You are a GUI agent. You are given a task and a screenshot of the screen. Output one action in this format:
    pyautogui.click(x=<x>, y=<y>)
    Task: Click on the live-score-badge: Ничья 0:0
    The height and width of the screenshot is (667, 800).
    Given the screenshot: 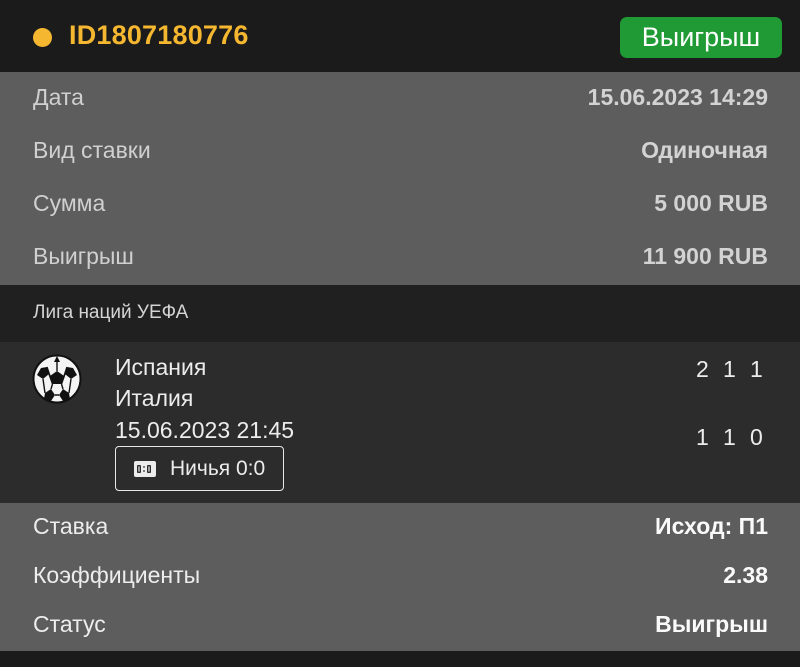 What is the action you would take?
    pyautogui.click(x=199, y=468)
    